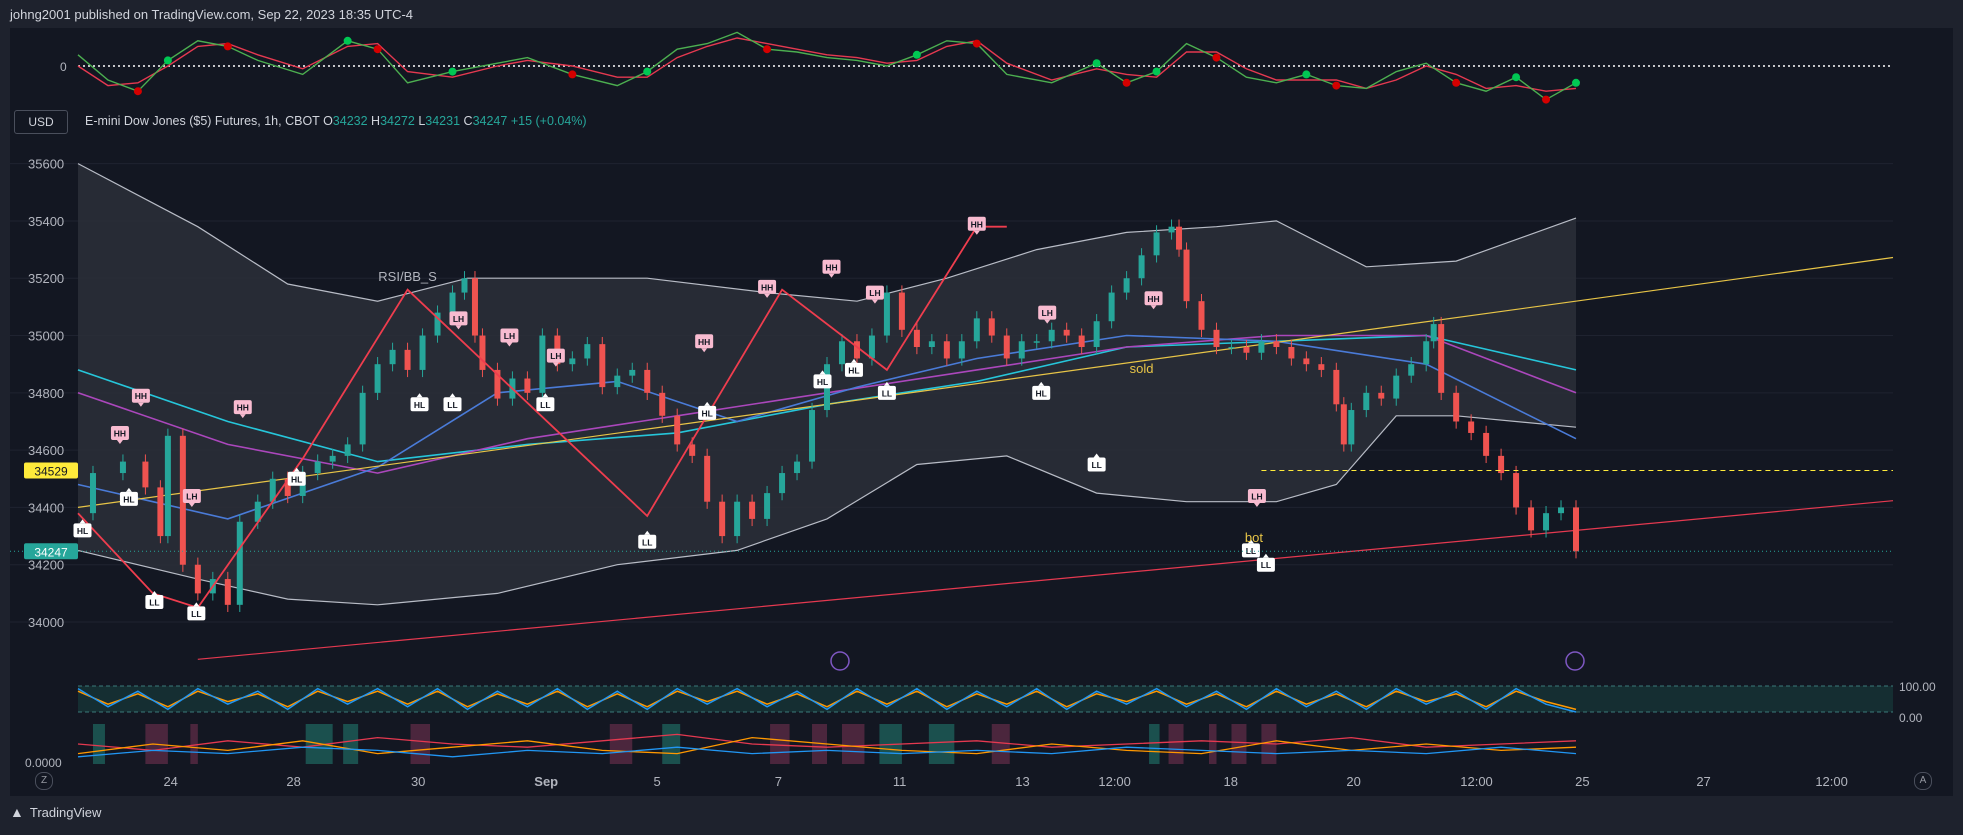  Describe the element at coordinates (51, 471) in the screenshot. I see `price-tag-label: 34529` at that location.